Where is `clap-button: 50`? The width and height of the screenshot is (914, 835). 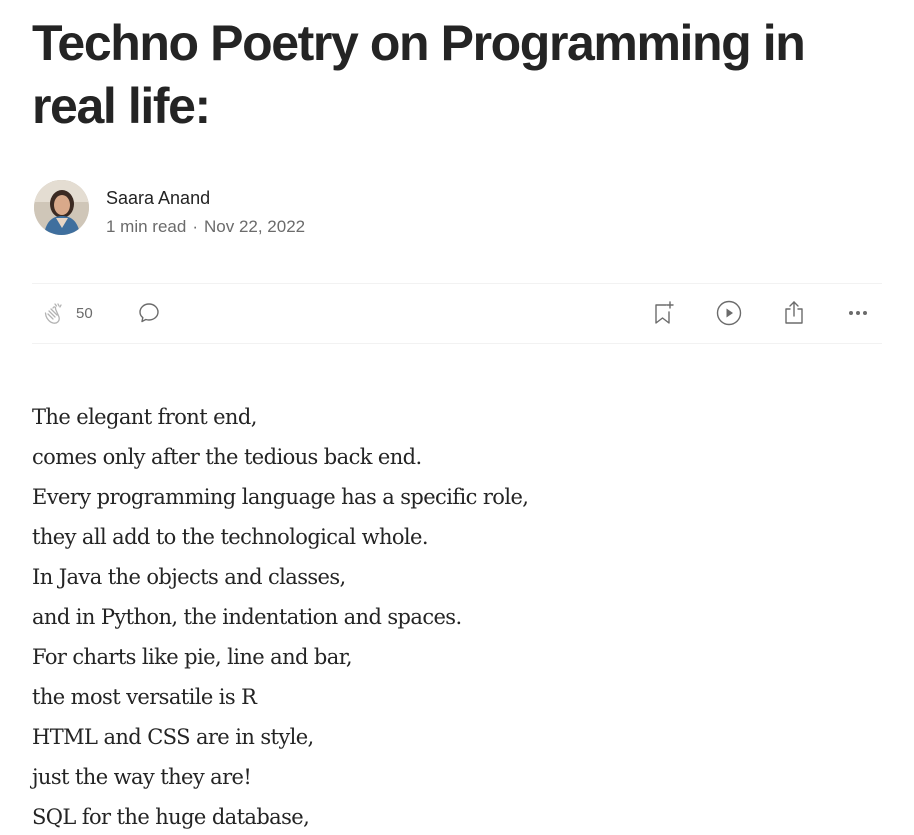
clap-button: 50 is located at coordinates (67, 313).